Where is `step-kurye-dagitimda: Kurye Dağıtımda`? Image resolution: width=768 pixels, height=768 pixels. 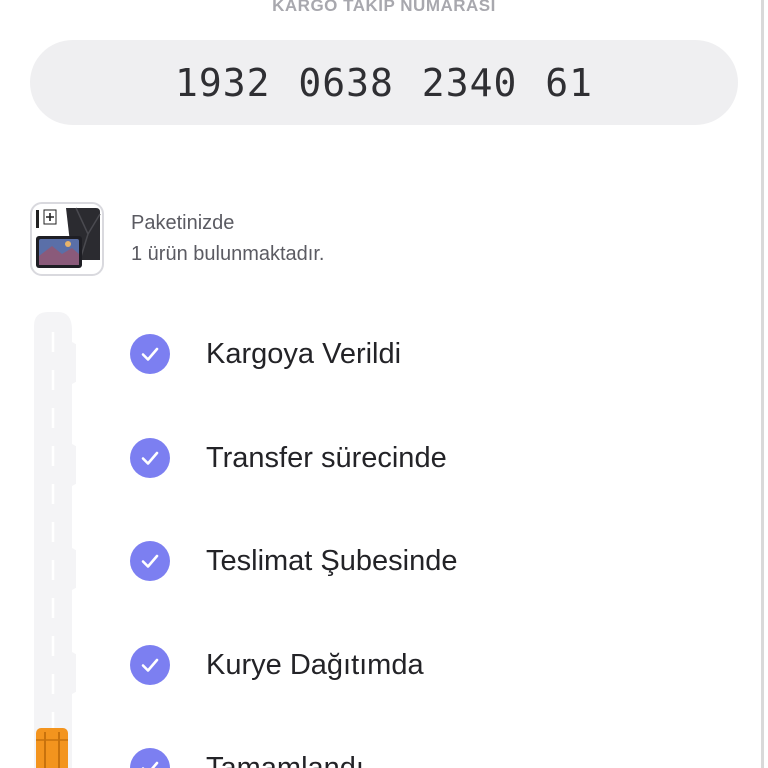 step-kurye-dagitimda: Kurye Dağıtımda is located at coordinates (277, 665).